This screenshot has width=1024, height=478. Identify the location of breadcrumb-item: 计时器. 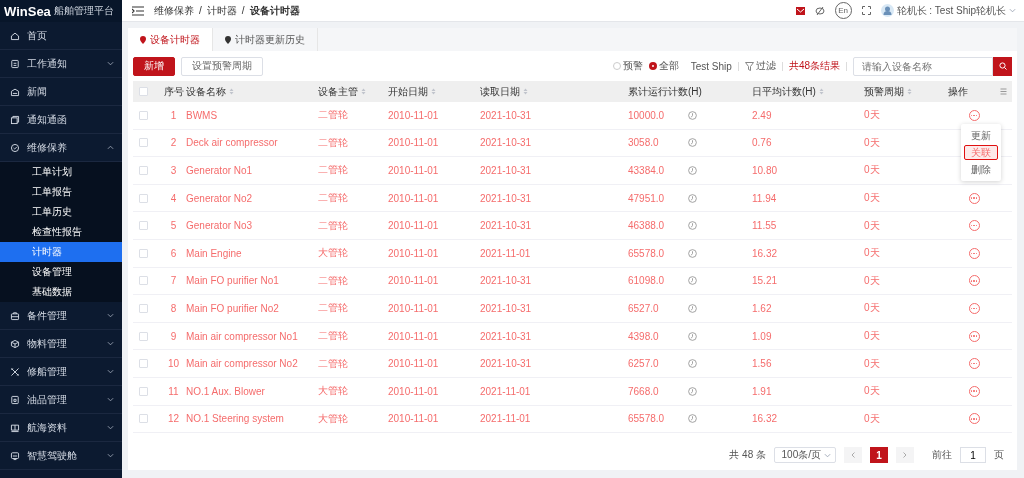
(221, 10).